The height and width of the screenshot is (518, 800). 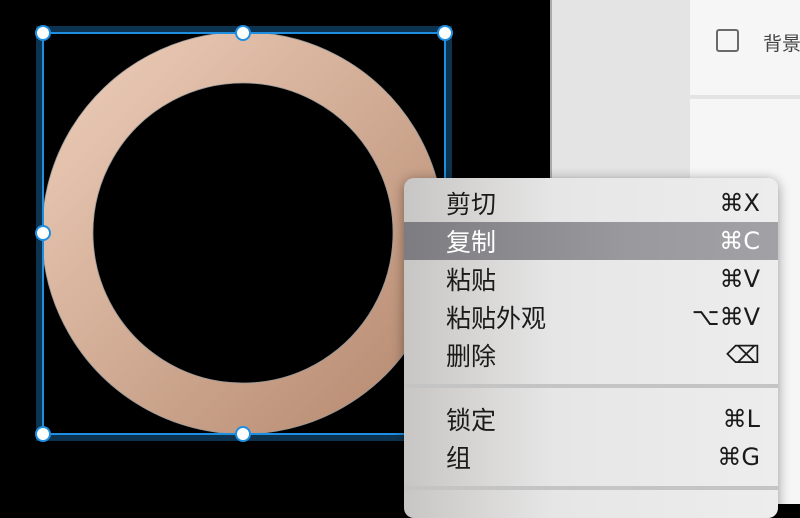 I want to click on menu-item-shortcut: ⌘X, so click(x=739, y=203).